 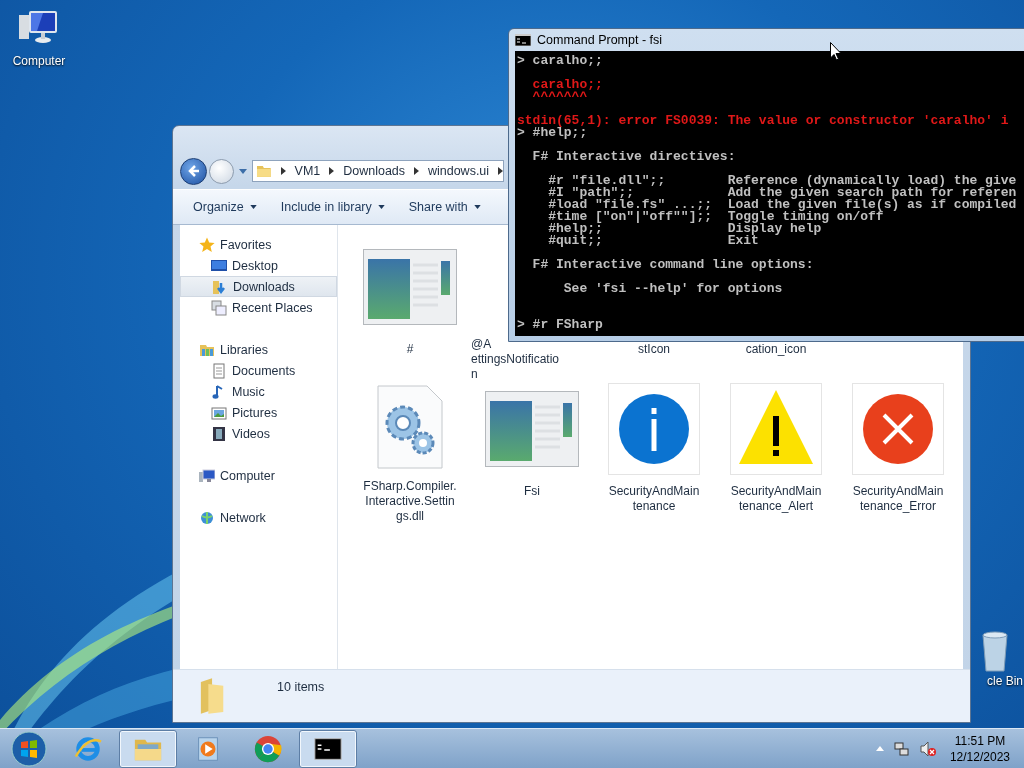 What do you see at coordinates (193, 171) in the screenshot?
I see `back-button` at bounding box center [193, 171].